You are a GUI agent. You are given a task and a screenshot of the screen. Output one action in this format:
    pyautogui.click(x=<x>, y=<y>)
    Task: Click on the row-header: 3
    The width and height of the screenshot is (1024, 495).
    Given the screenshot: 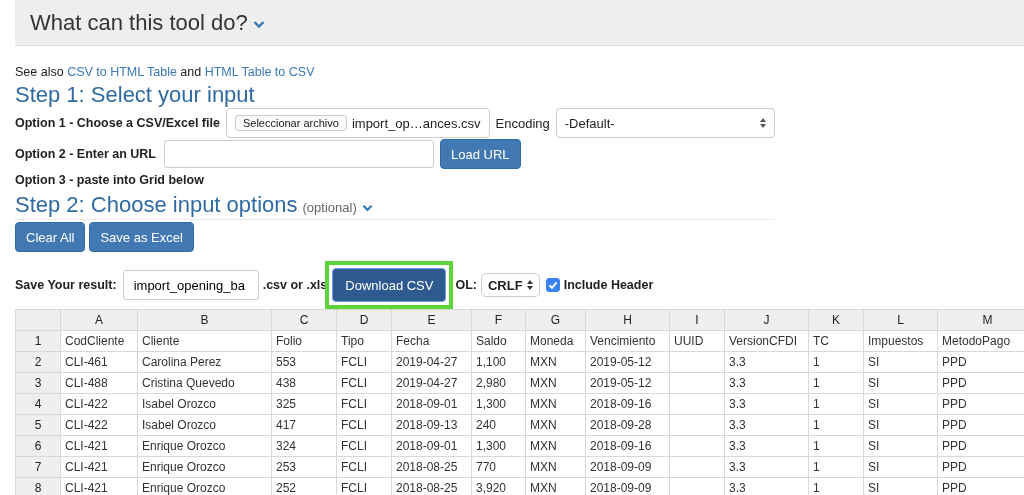 What is the action you would take?
    pyautogui.click(x=38, y=383)
    